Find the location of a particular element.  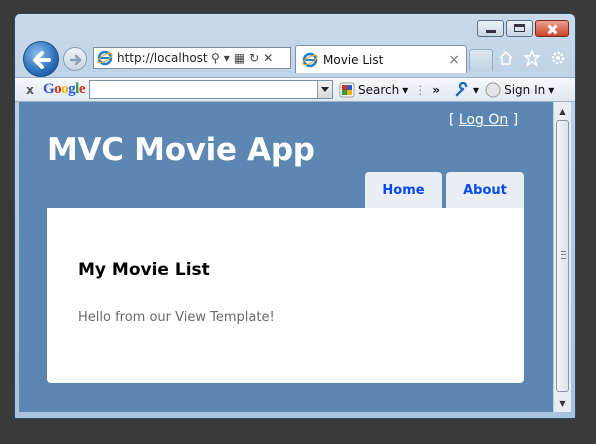

log-on-link: Log On is located at coordinates (483, 120).